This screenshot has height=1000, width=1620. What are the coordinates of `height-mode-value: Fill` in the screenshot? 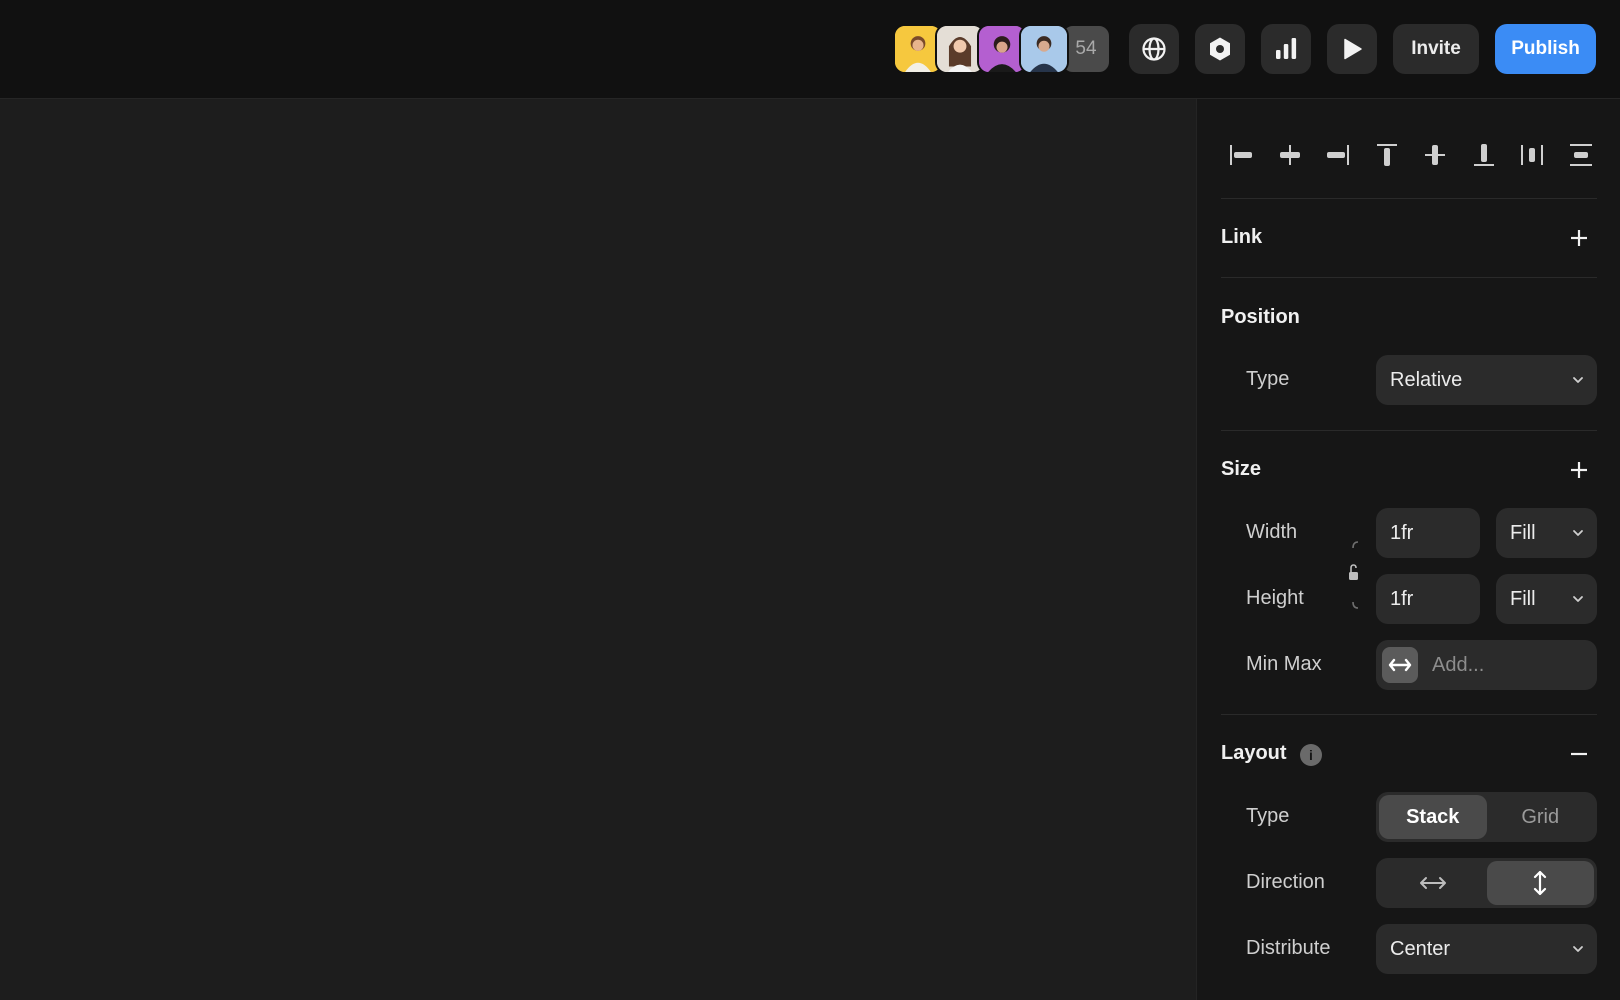 It's located at (1523, 598).